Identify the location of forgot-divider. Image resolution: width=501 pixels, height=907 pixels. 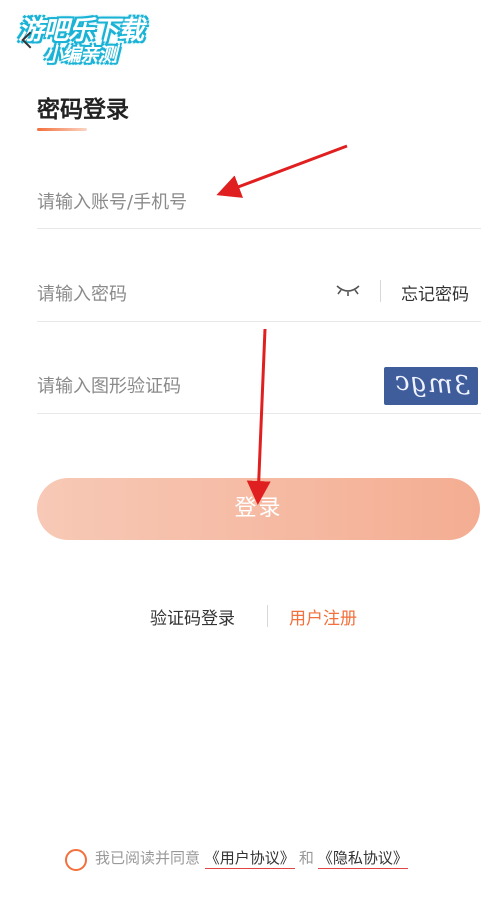
(380, 291).